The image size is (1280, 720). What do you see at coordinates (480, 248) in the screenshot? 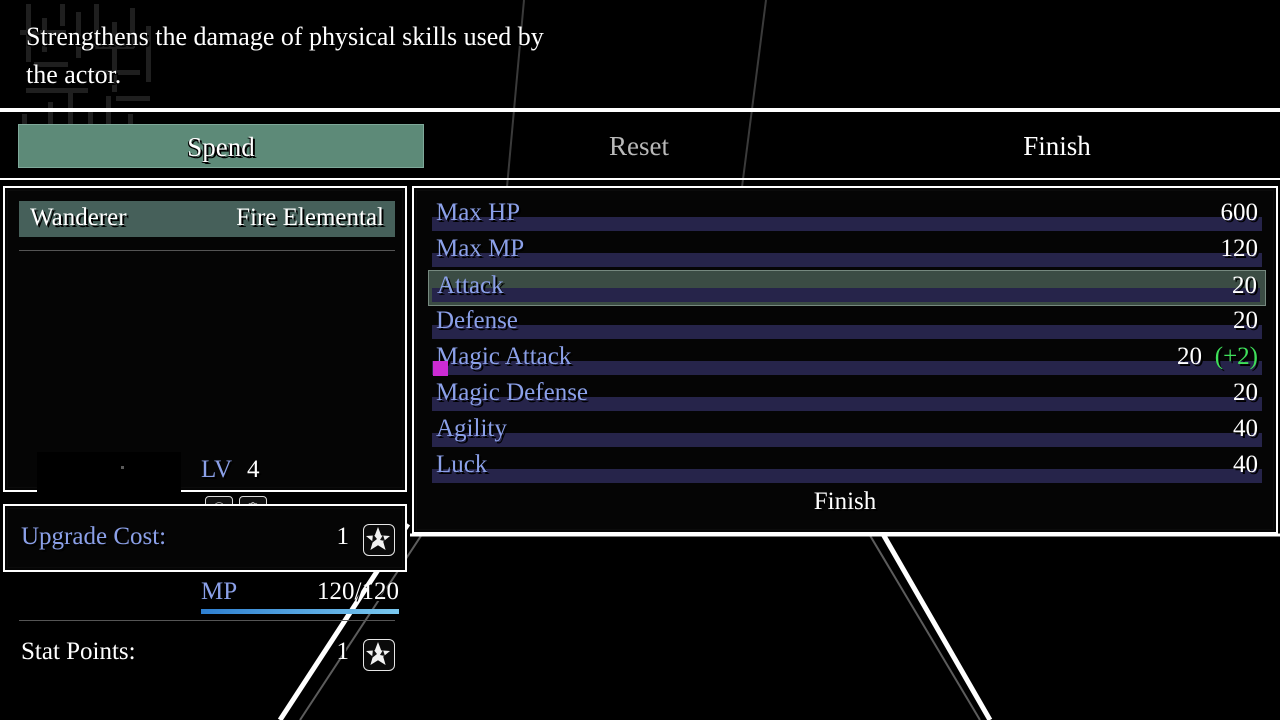
I see `param-label: Max MP` at bounding box center [480, 248].